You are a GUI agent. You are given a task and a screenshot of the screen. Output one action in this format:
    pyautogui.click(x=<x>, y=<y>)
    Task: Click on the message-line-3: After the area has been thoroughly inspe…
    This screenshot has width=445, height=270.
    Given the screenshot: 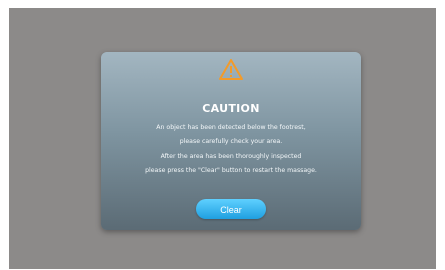 What is the action you would take?
    pyautogui.click(x=231, y=156)
    